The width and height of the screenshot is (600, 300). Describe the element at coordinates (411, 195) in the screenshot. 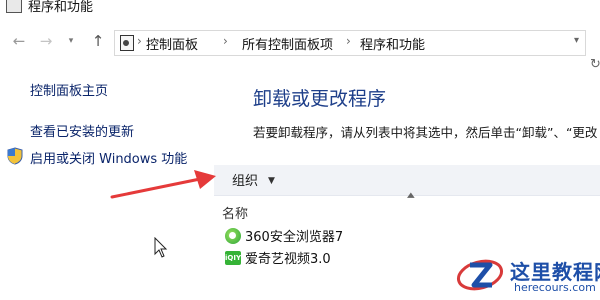

I see `sort-ascending-icon: ▲` at that location.